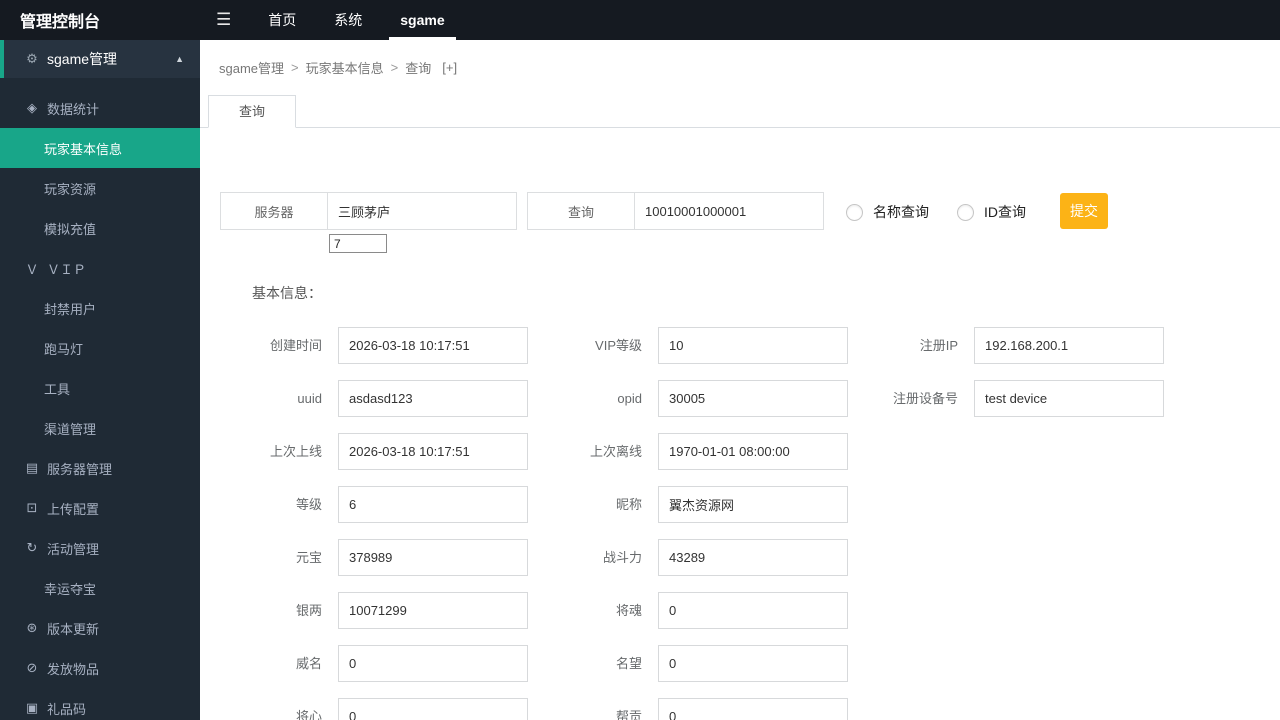  Describe the element at coordinates (179, 59) in the screenshot. I see `chevron-up-icon: ▲` at that location.